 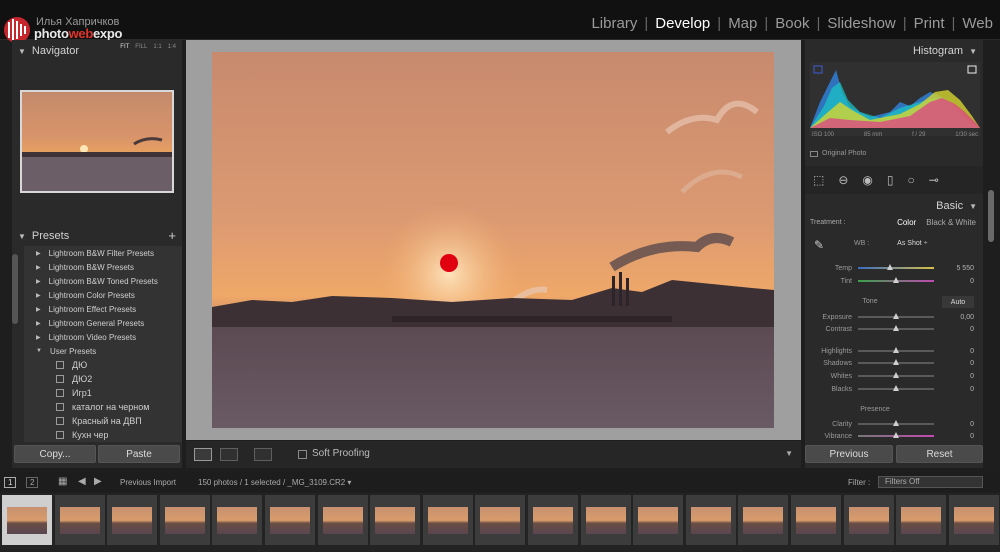 I want to click on zoom-fit: FIT, so click(x=124, y=47).